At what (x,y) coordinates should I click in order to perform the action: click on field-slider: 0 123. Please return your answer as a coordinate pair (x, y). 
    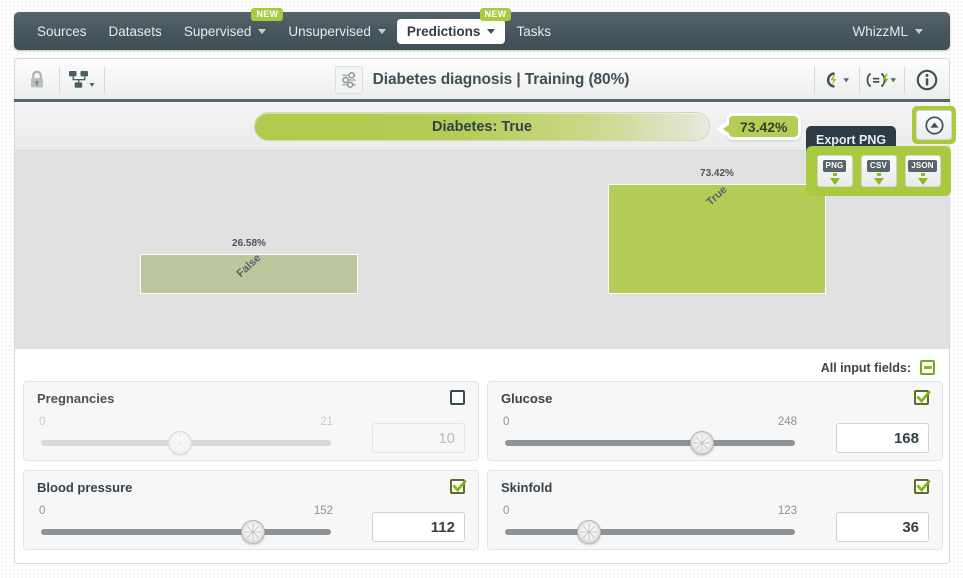
    Looking at the image, I should click on (650, 525).